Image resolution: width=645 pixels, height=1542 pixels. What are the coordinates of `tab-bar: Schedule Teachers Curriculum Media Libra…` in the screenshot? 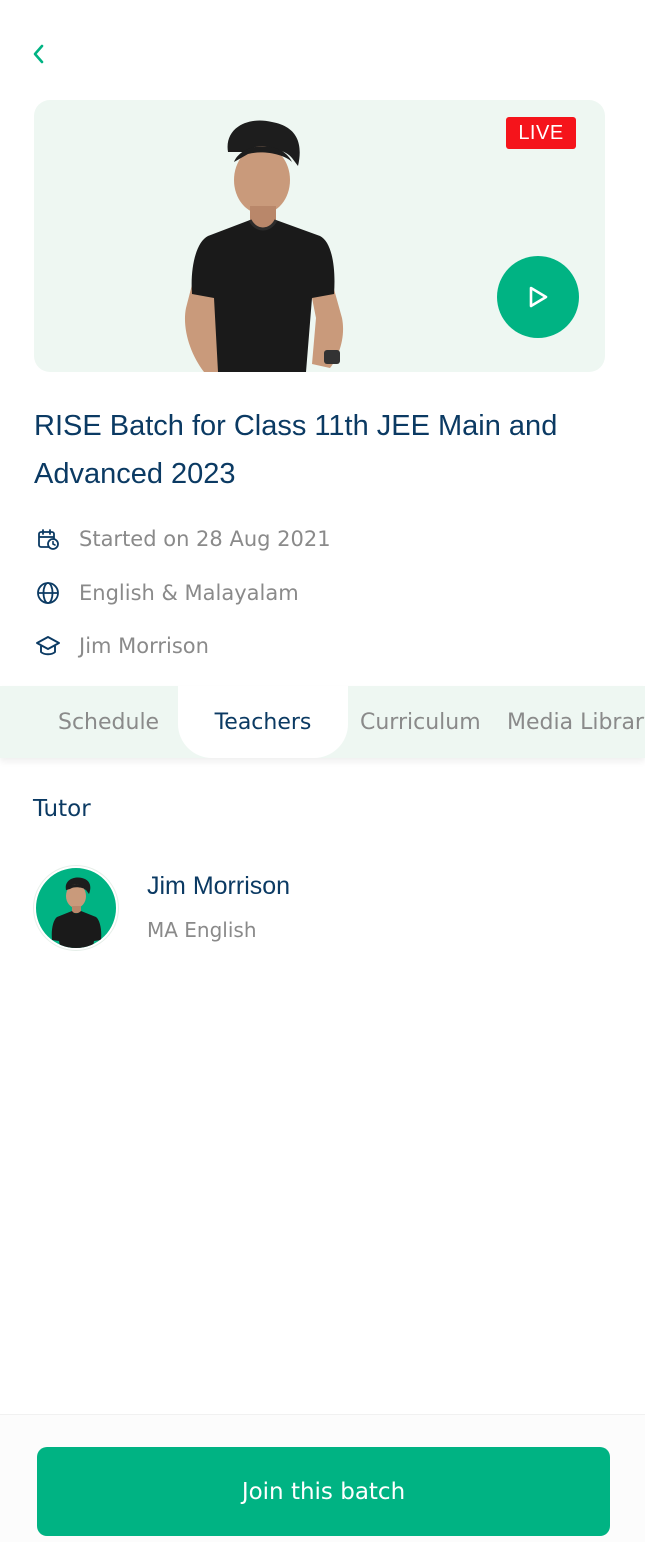 It's located at (322, 722).